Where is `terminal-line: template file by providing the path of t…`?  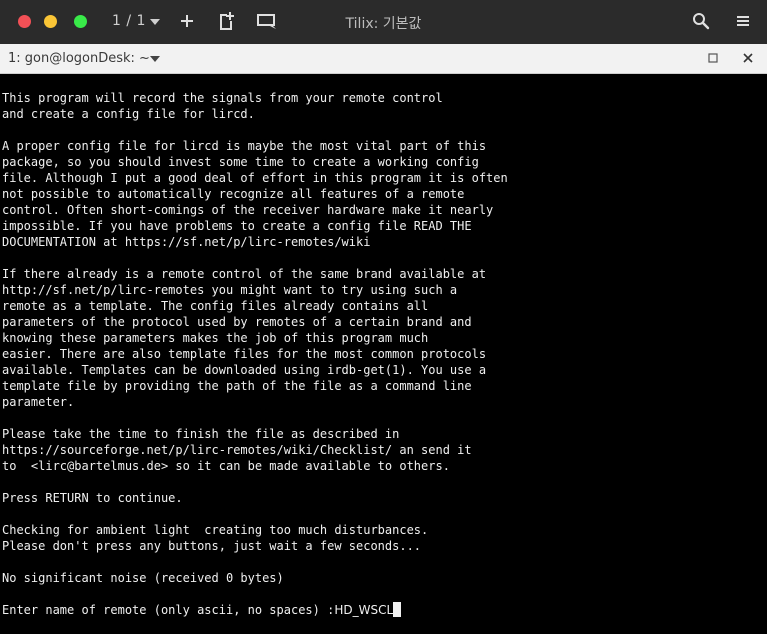
terminal-line: template file by providing the path of t… is located at coordinates (237, 386).